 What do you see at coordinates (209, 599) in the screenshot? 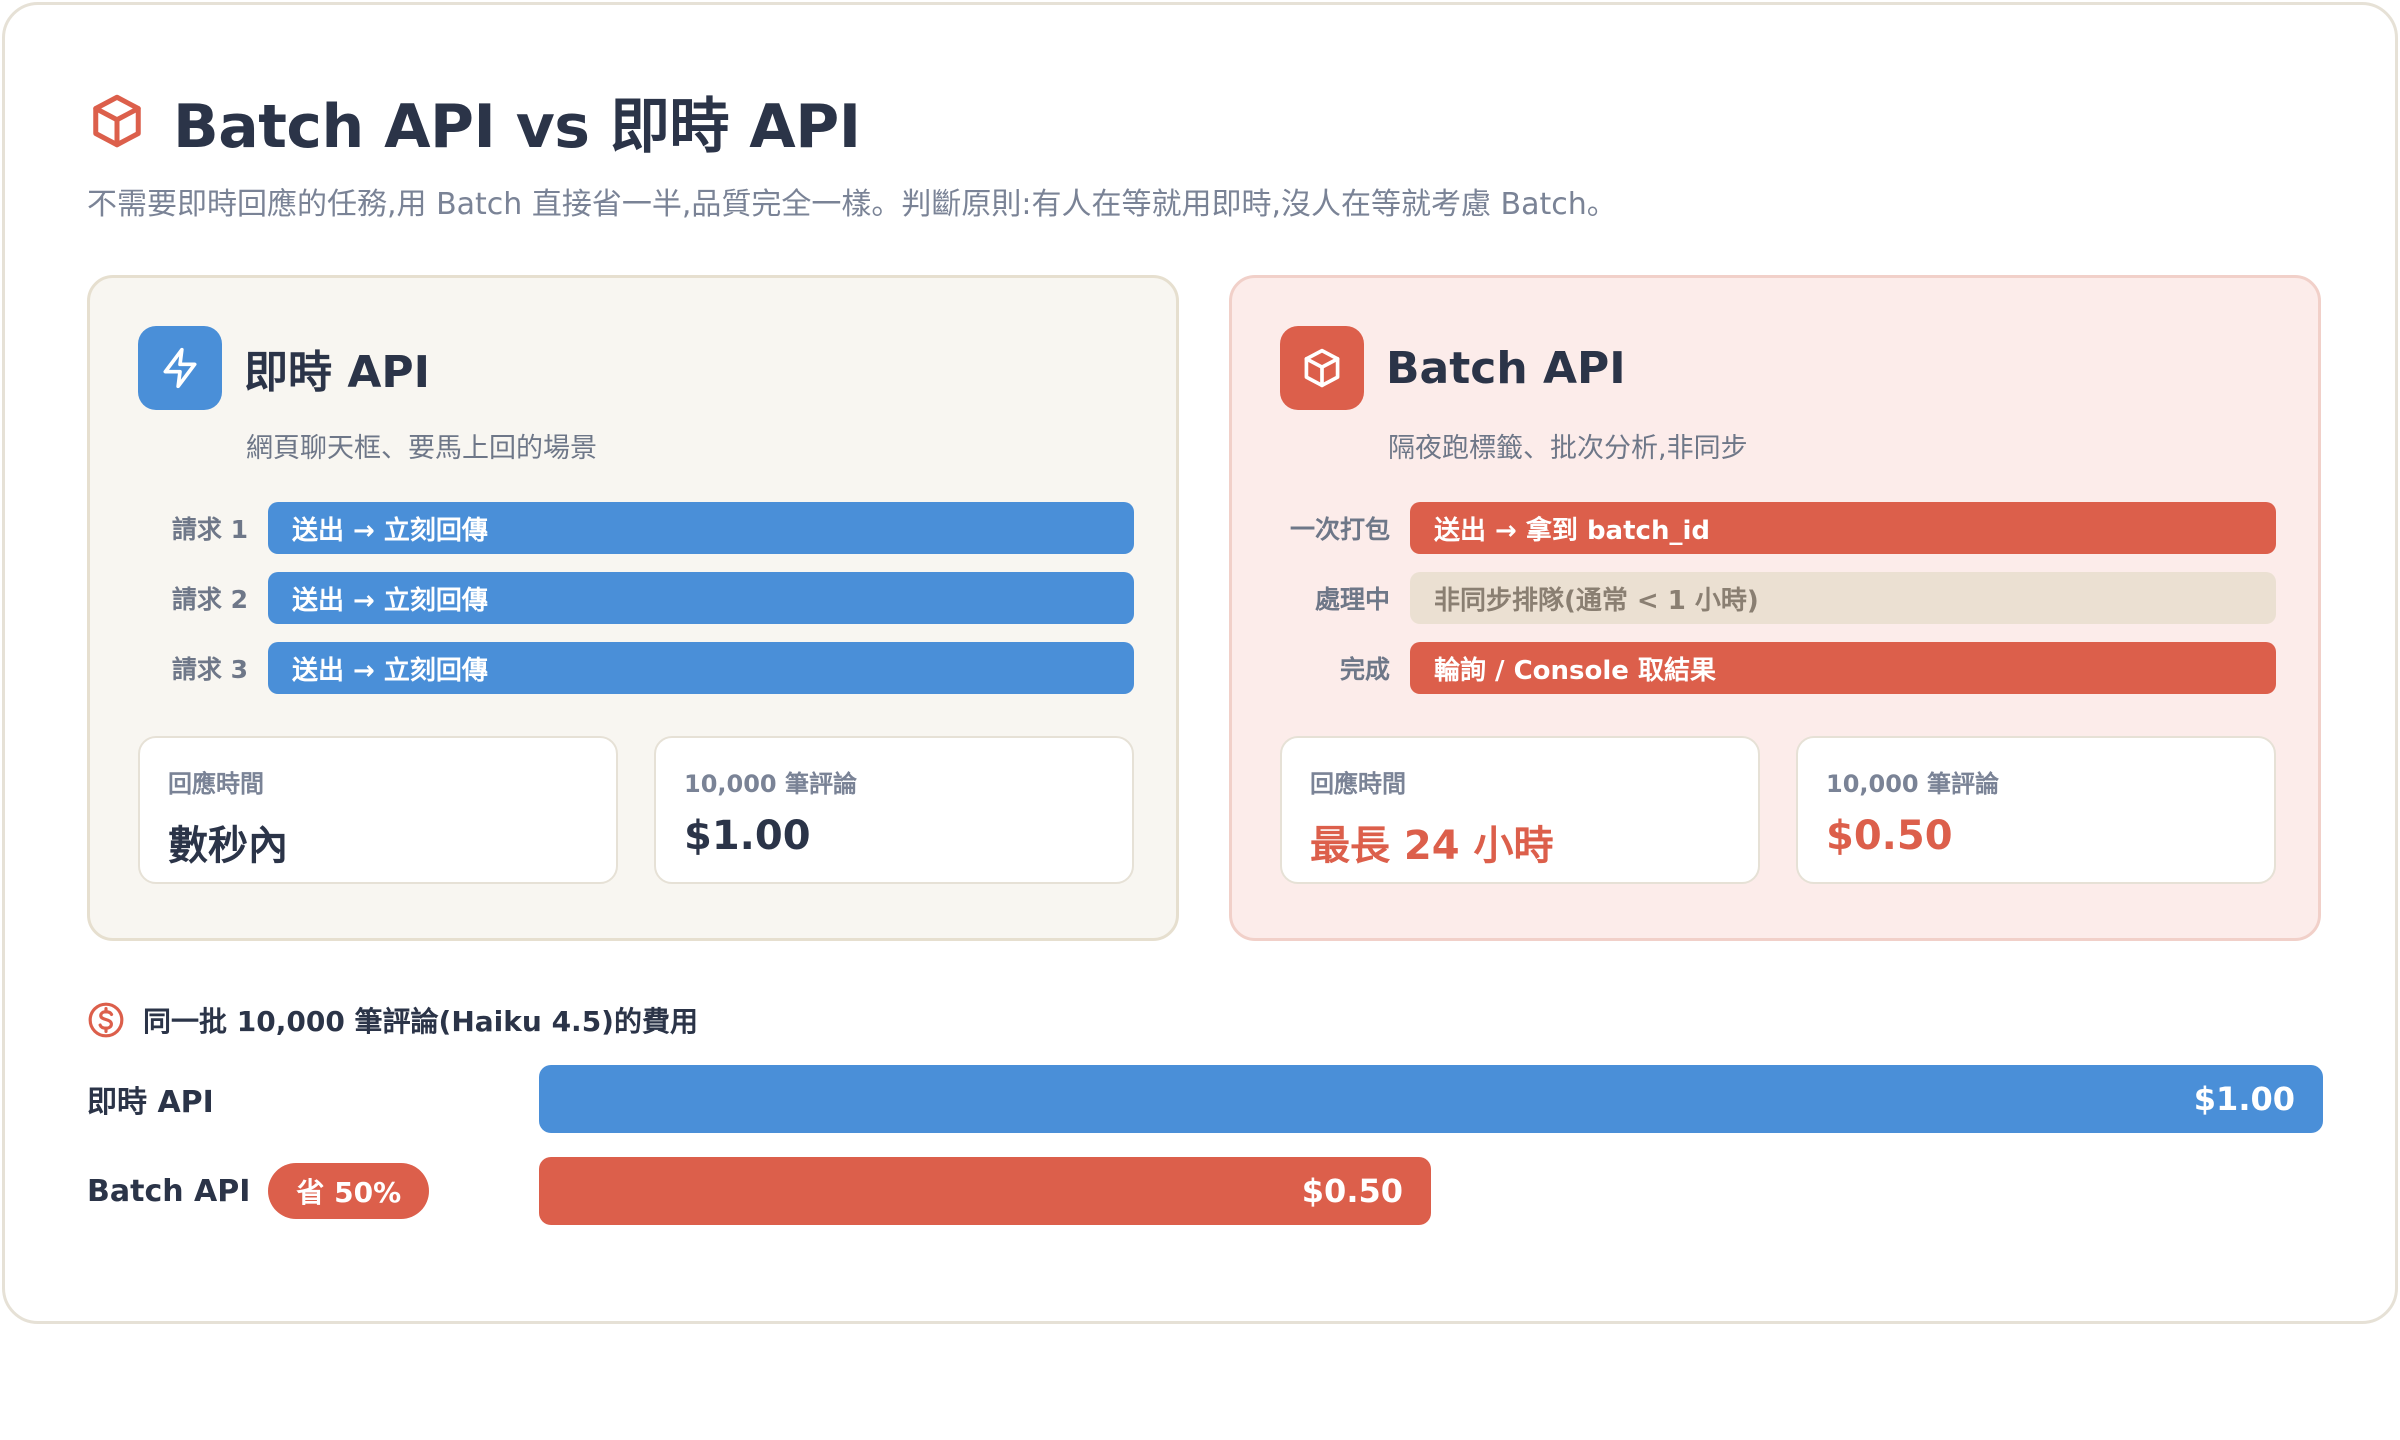
I see `step-label: 請求 2` at bounding box center [209, 599].